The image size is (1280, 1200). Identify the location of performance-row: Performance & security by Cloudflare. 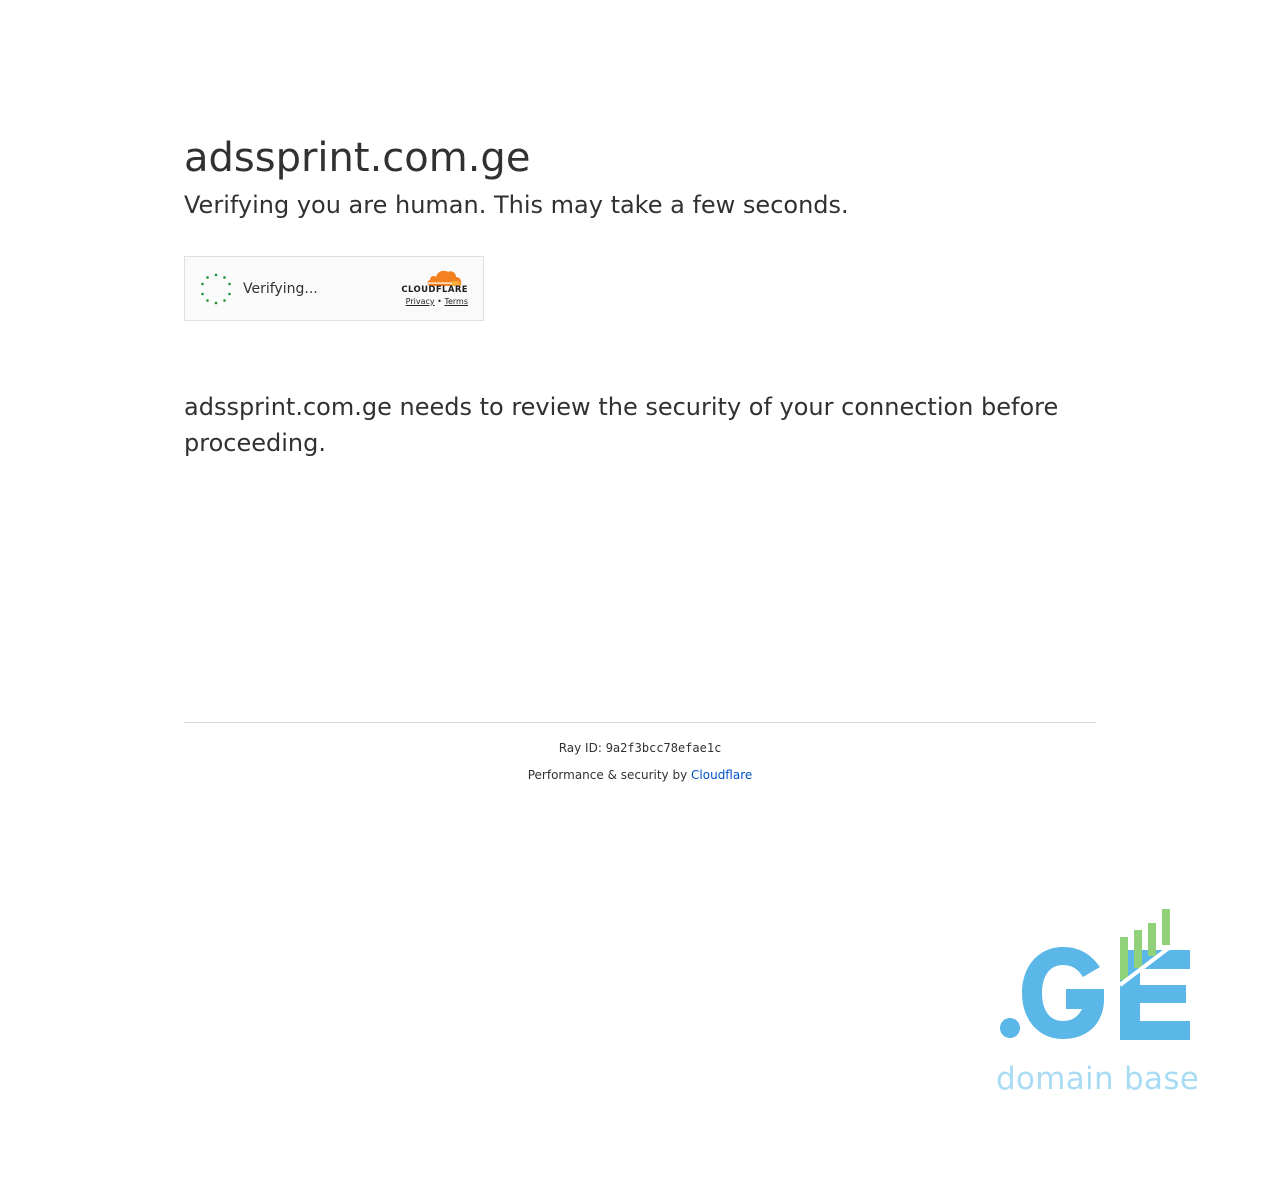
(640, 775).